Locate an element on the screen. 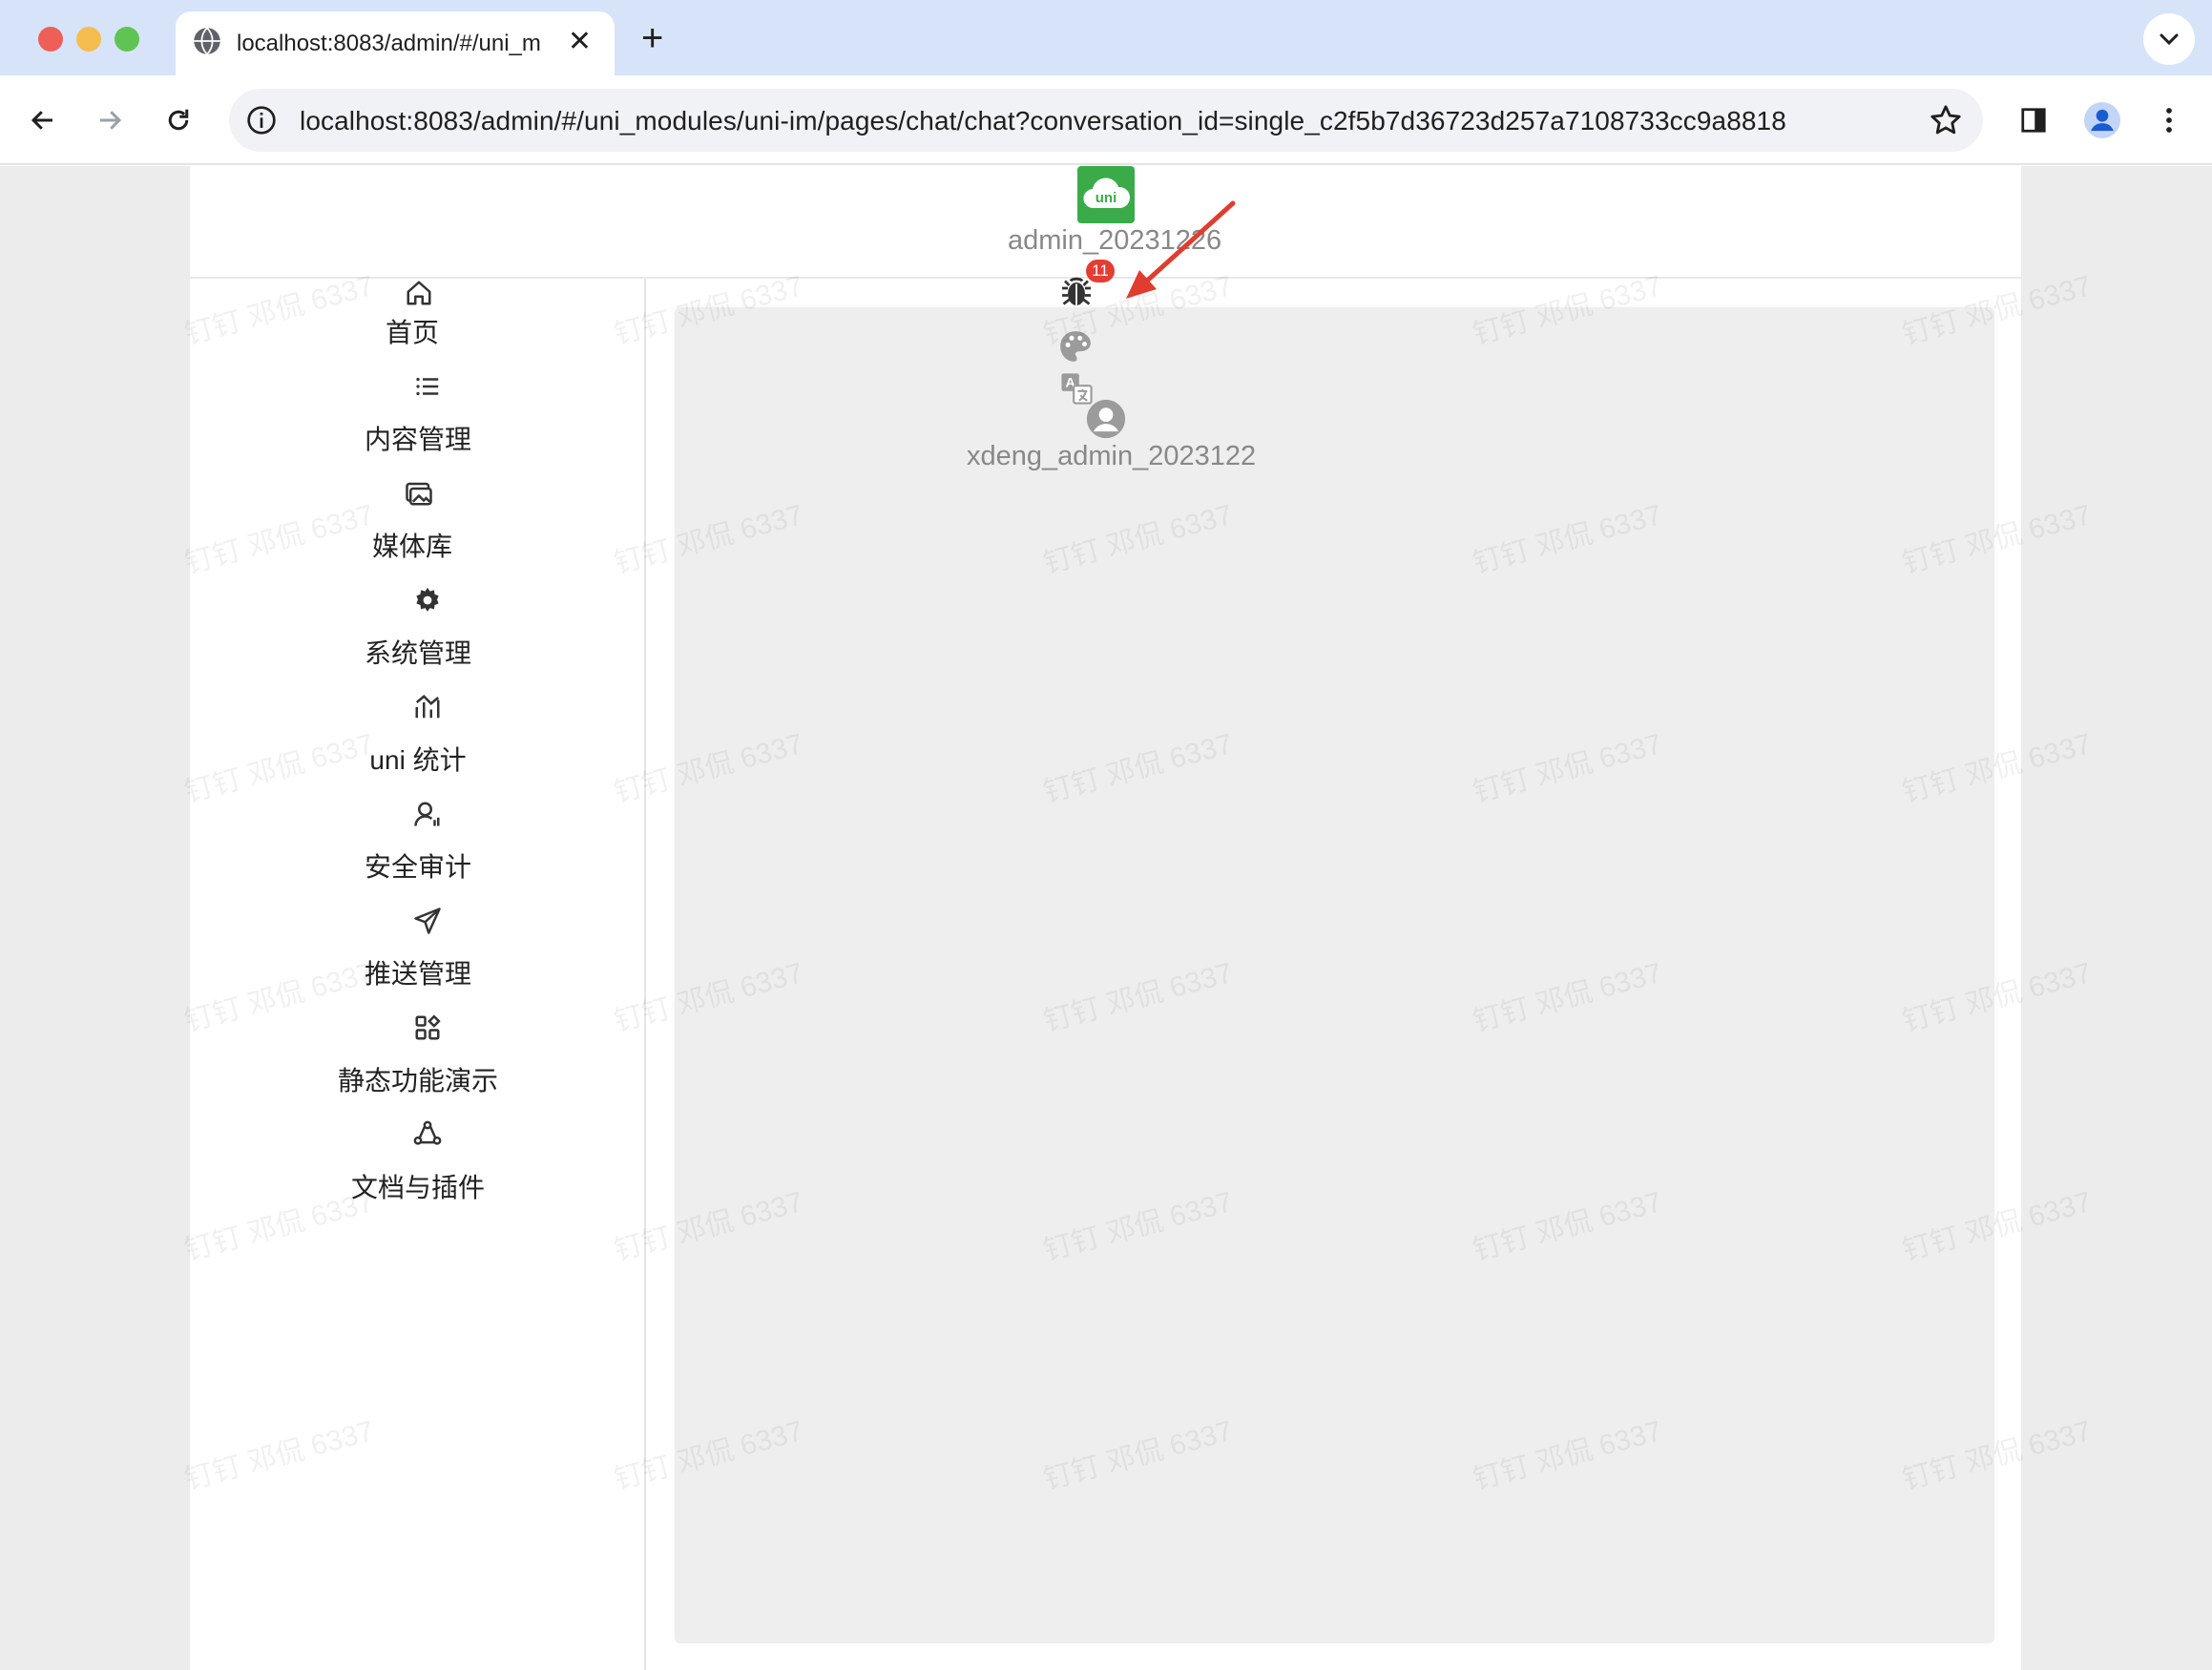  profile-button is located at coordinates (2102, 120).